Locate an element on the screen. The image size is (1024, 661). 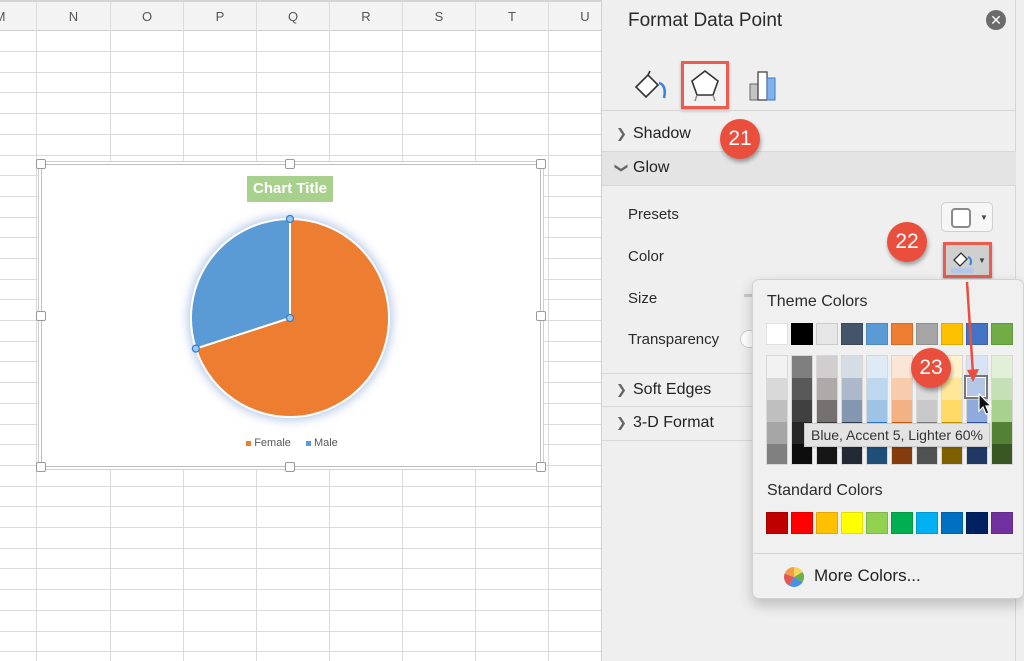
theme-shade-column is located at coordinates (852, 410).